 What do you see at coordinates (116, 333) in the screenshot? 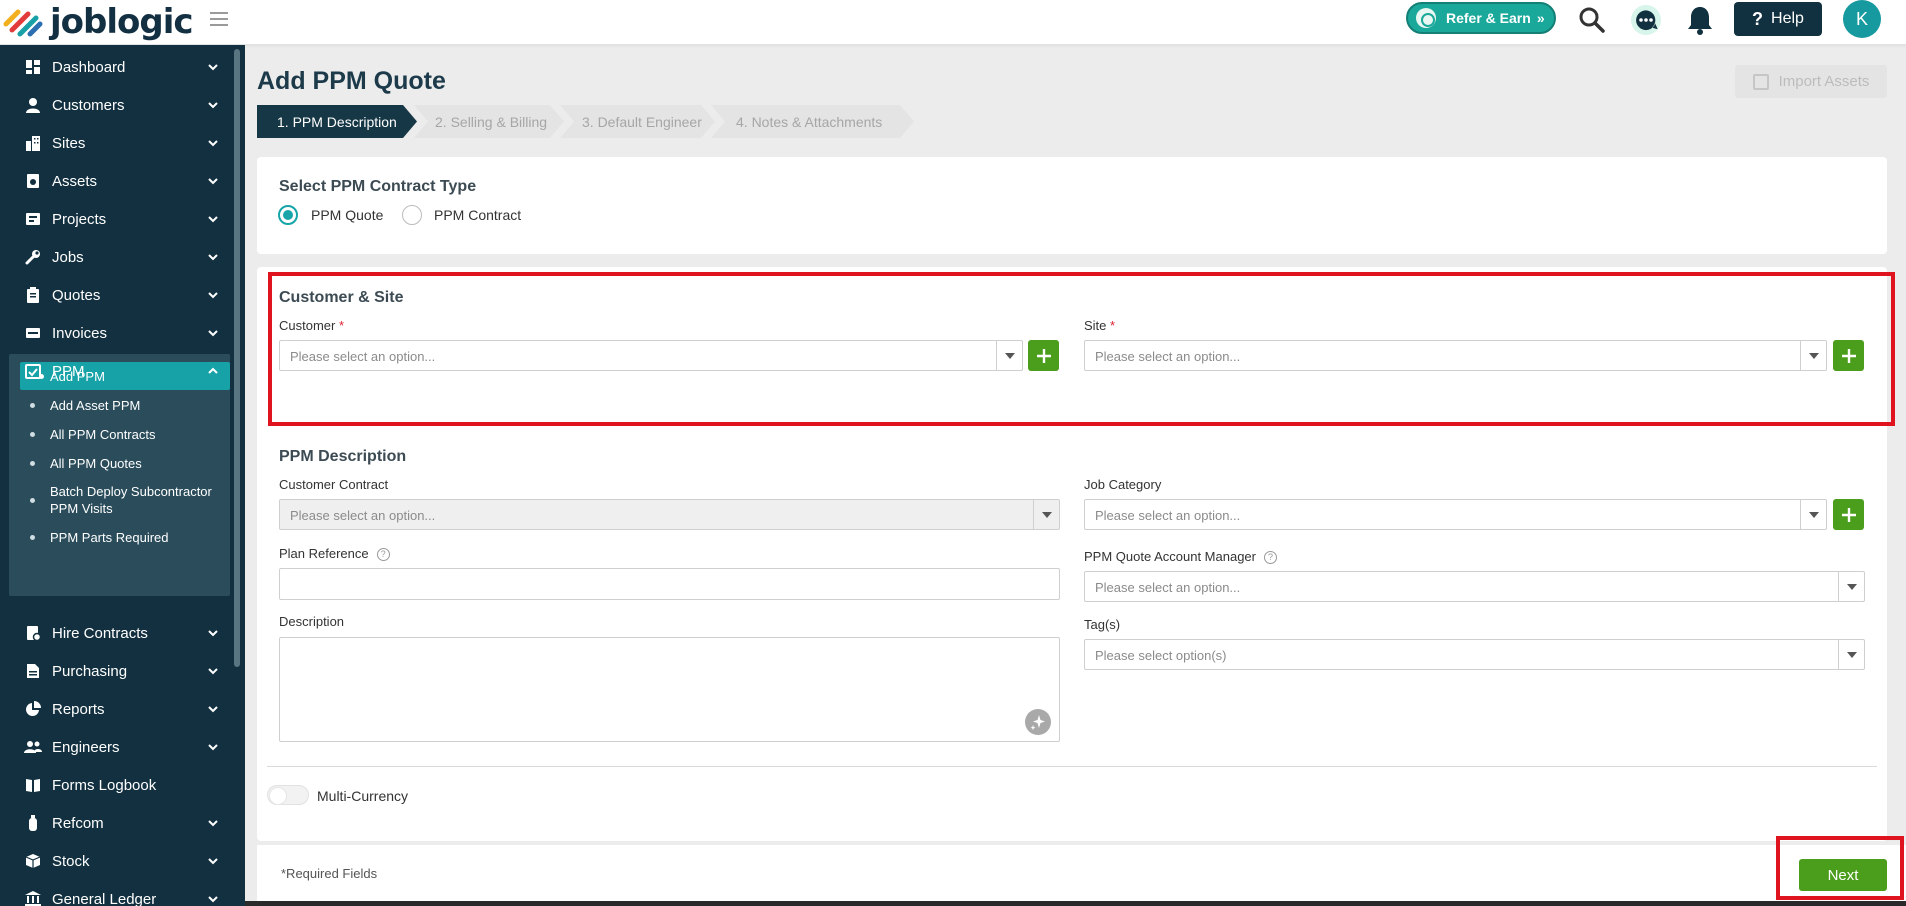
I see `sidebar-item-invoices: Invoices` at bounding box center [116, 333].